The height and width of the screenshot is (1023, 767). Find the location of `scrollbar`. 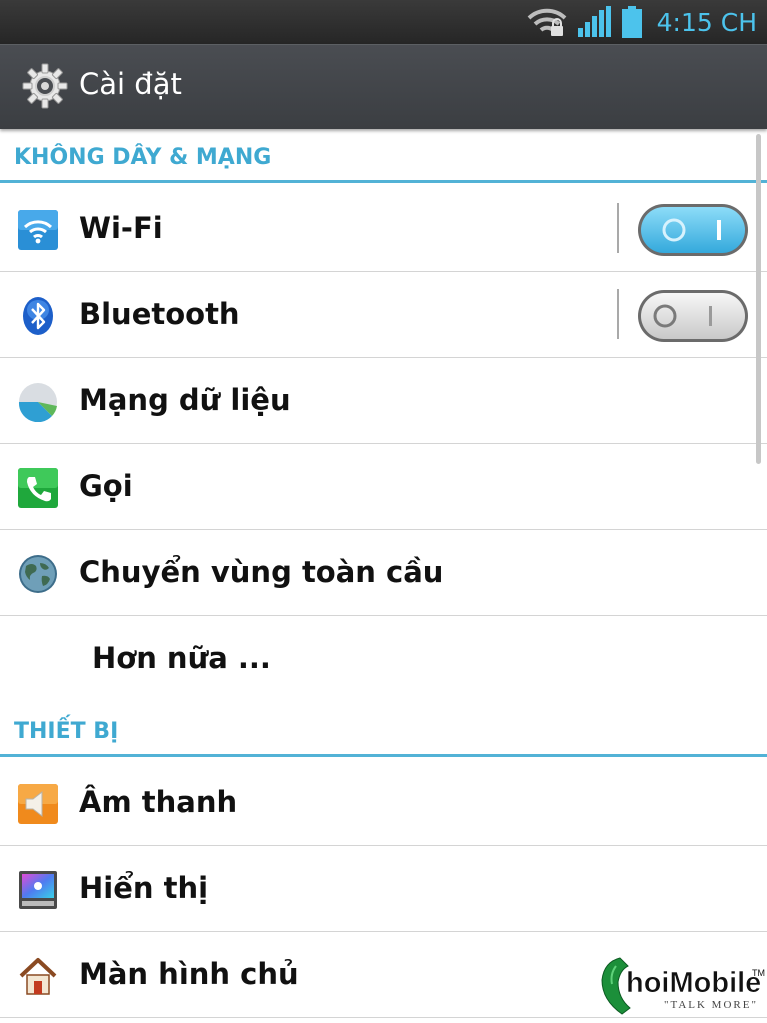

scrollbar is located at coordinates (758, 299).